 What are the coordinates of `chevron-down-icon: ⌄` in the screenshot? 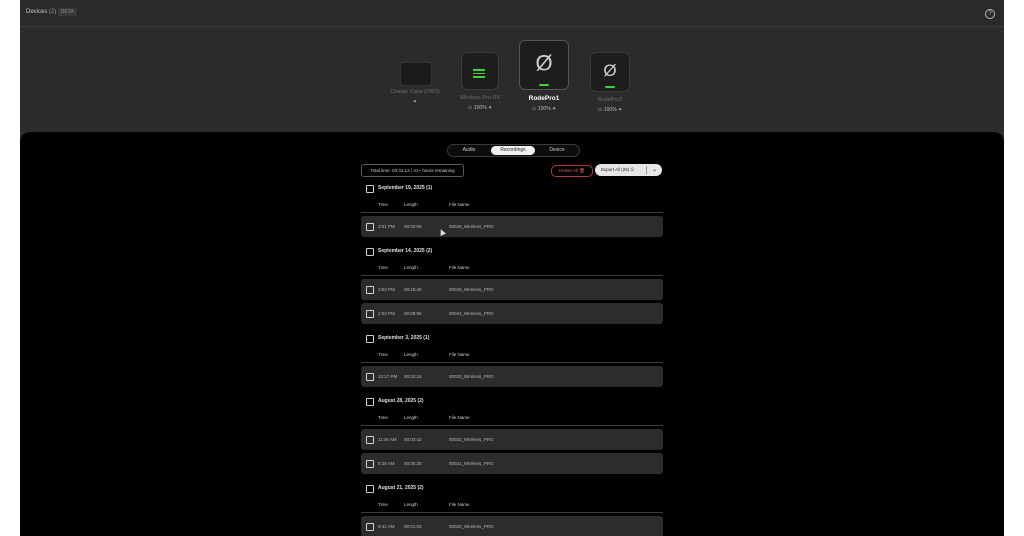 It's located at (654, 170).